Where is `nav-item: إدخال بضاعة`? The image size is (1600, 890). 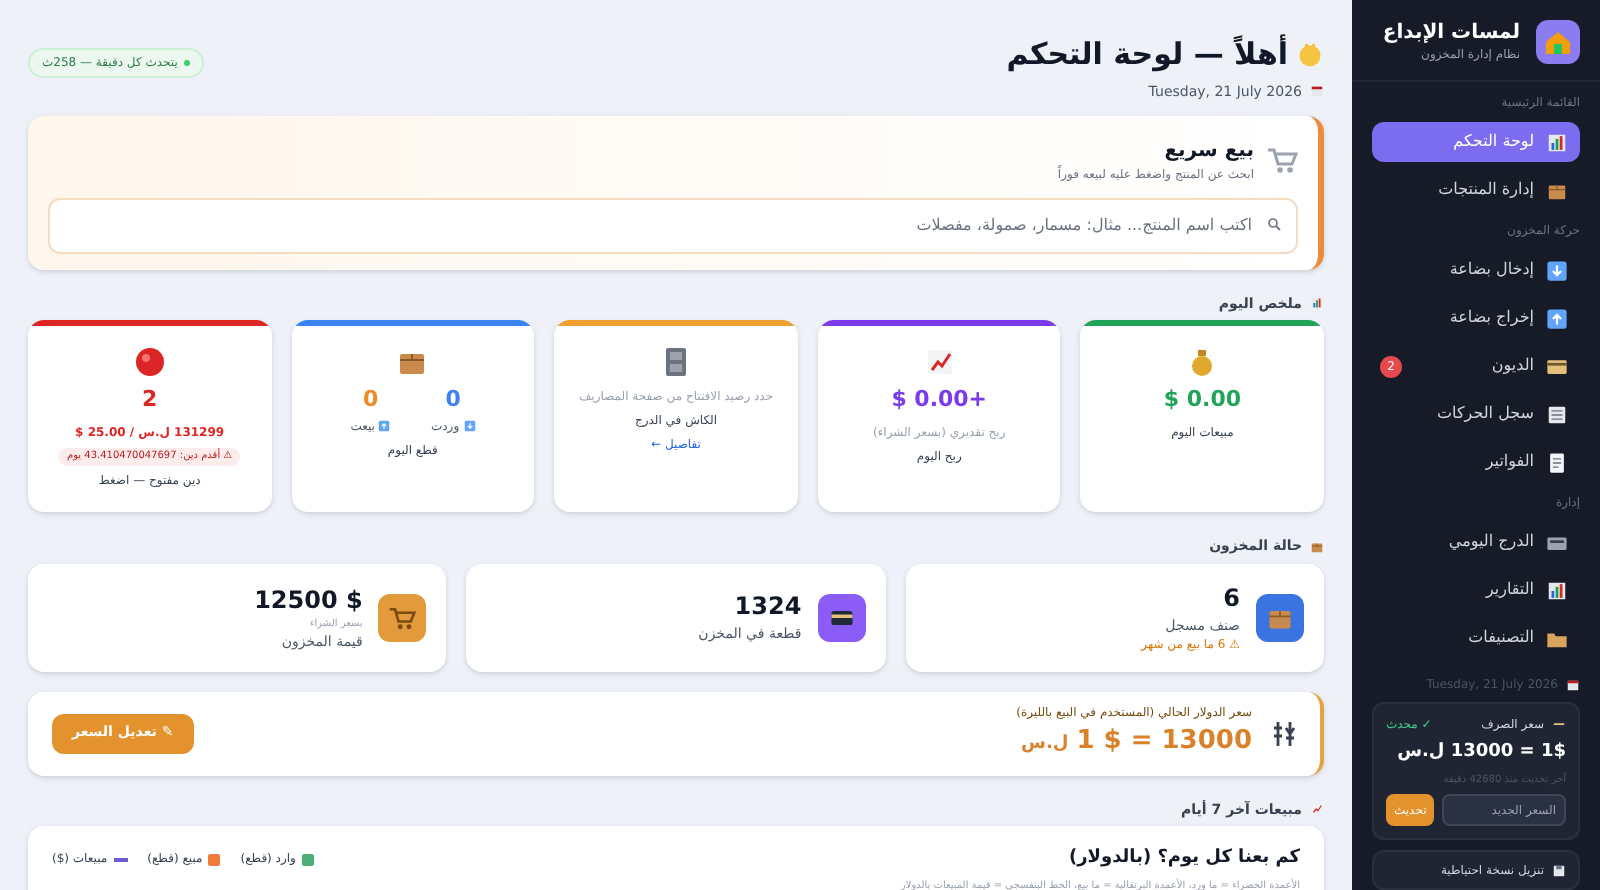
nav-item: إدخال بضاعة is located at coordinates (1476, 270).